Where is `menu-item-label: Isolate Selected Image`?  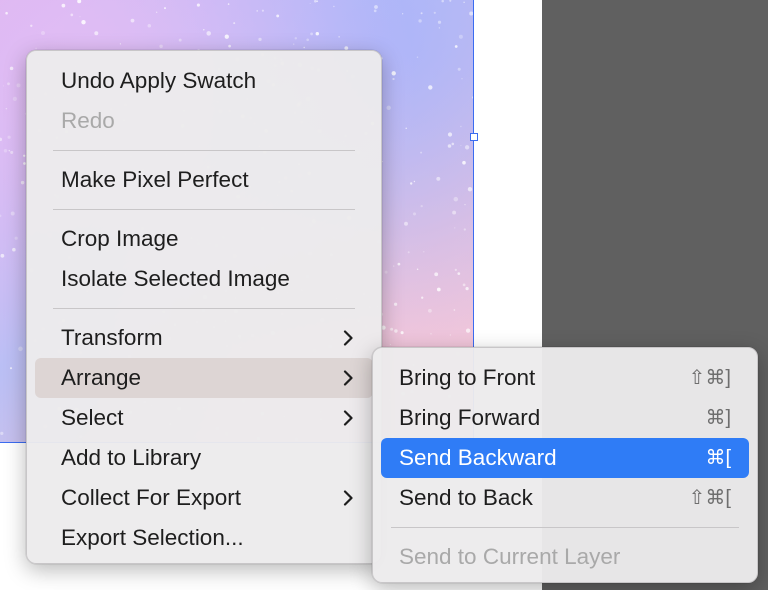 menu-item-label: Isolate Selected Image is located at coordinates (175, 278).